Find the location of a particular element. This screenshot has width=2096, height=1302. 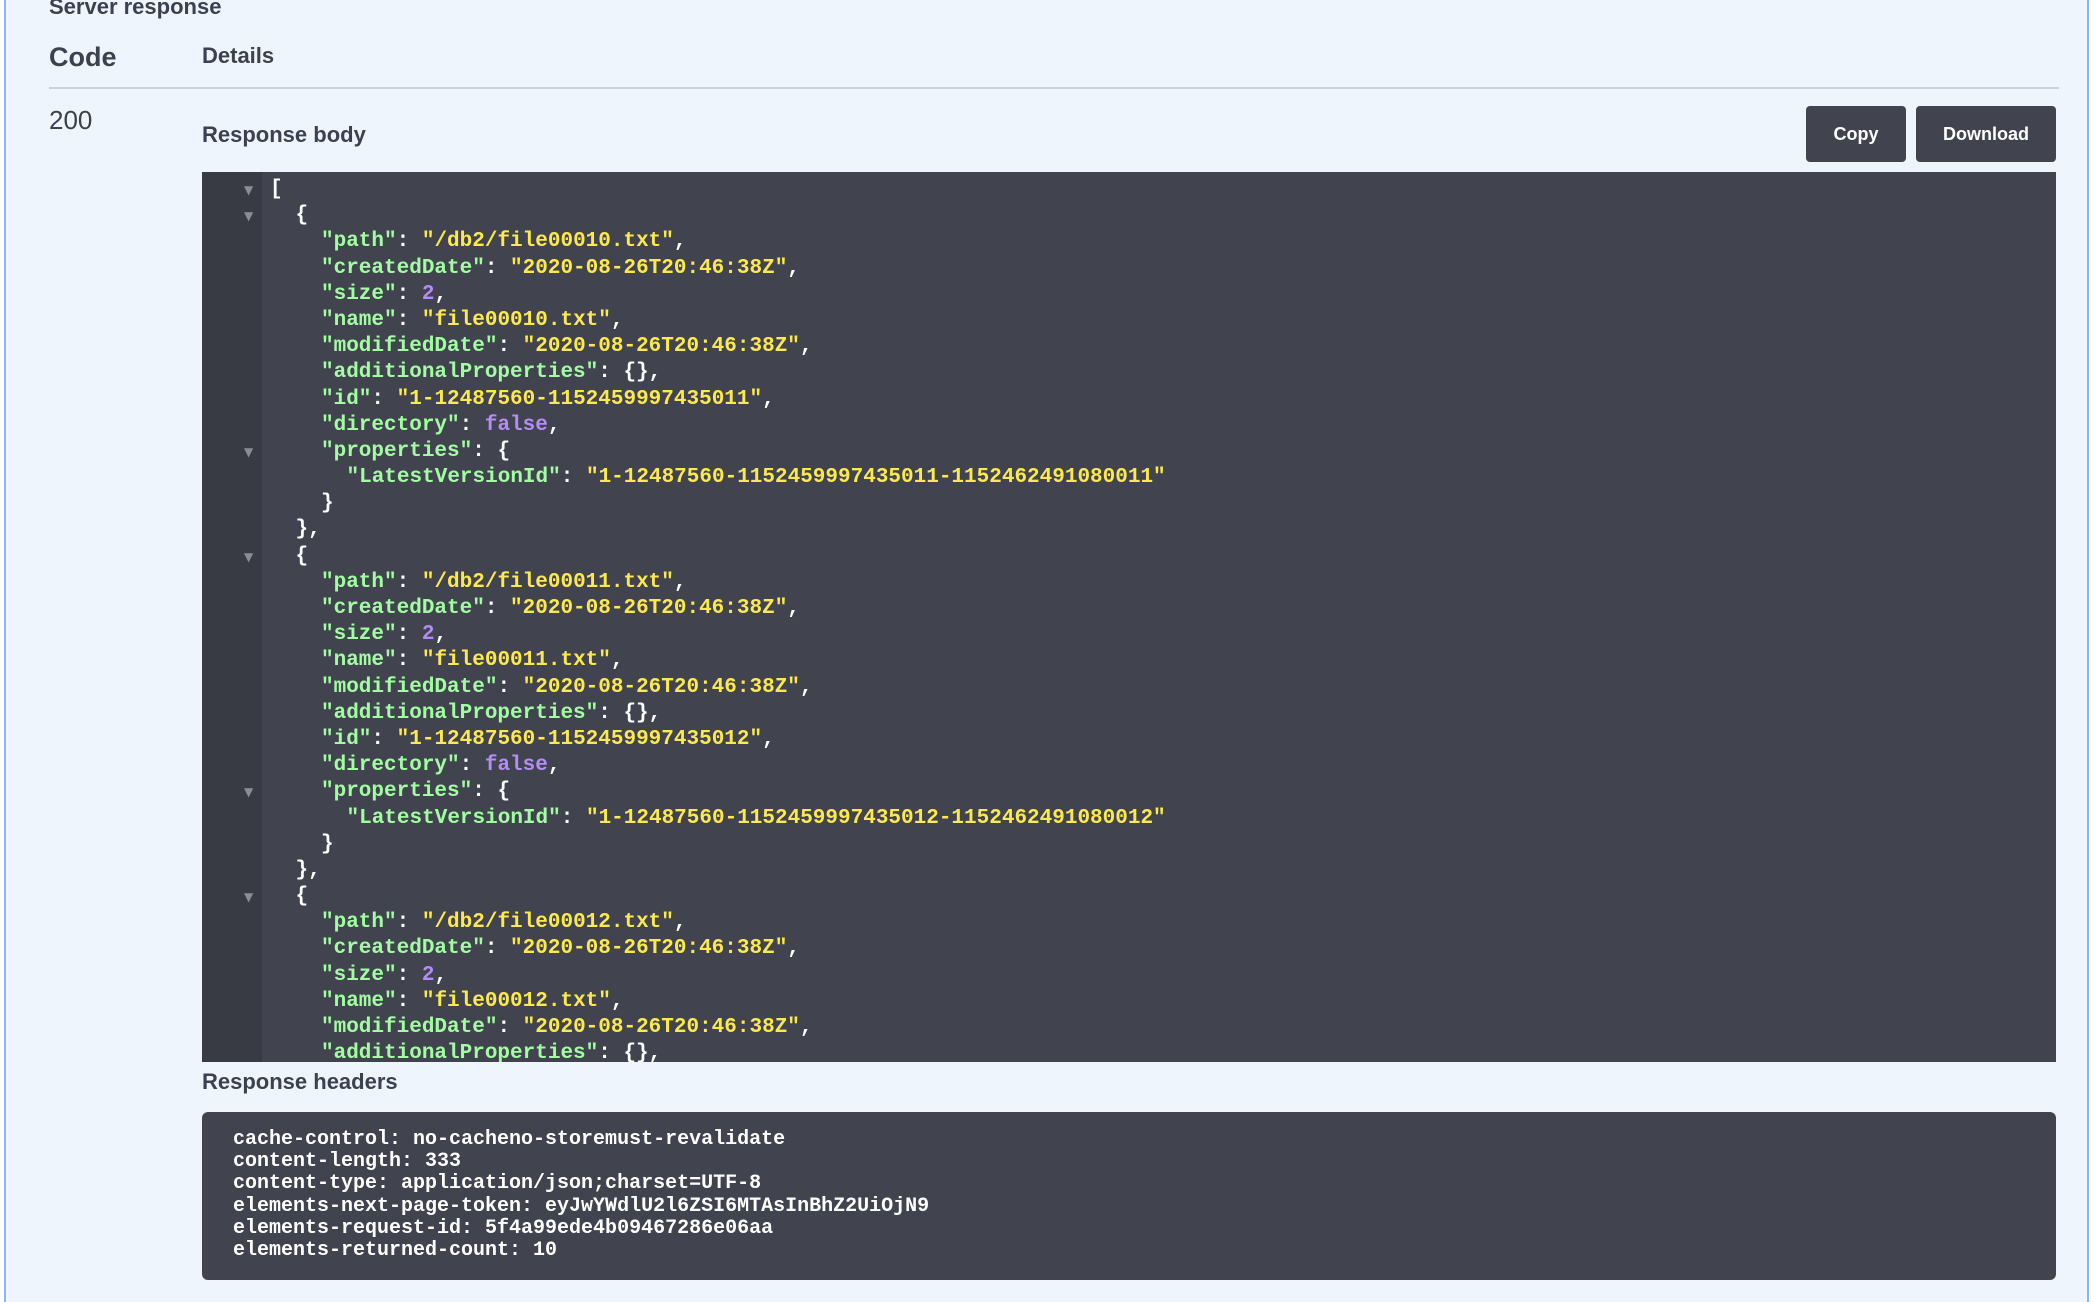

code-token: "/db2/file00010.txt" is located at coordinates (547, 242).